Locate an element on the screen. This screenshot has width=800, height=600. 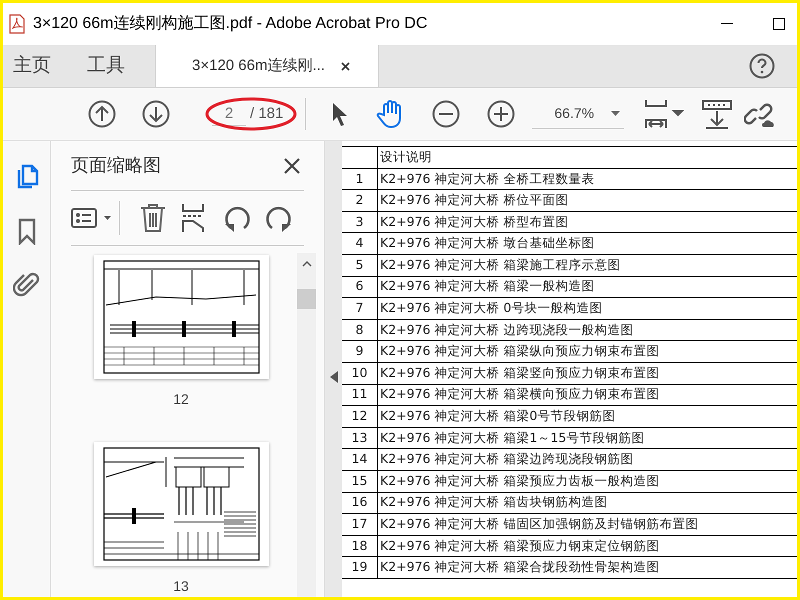
row-number: 3 is located at coordinates (360, 221).